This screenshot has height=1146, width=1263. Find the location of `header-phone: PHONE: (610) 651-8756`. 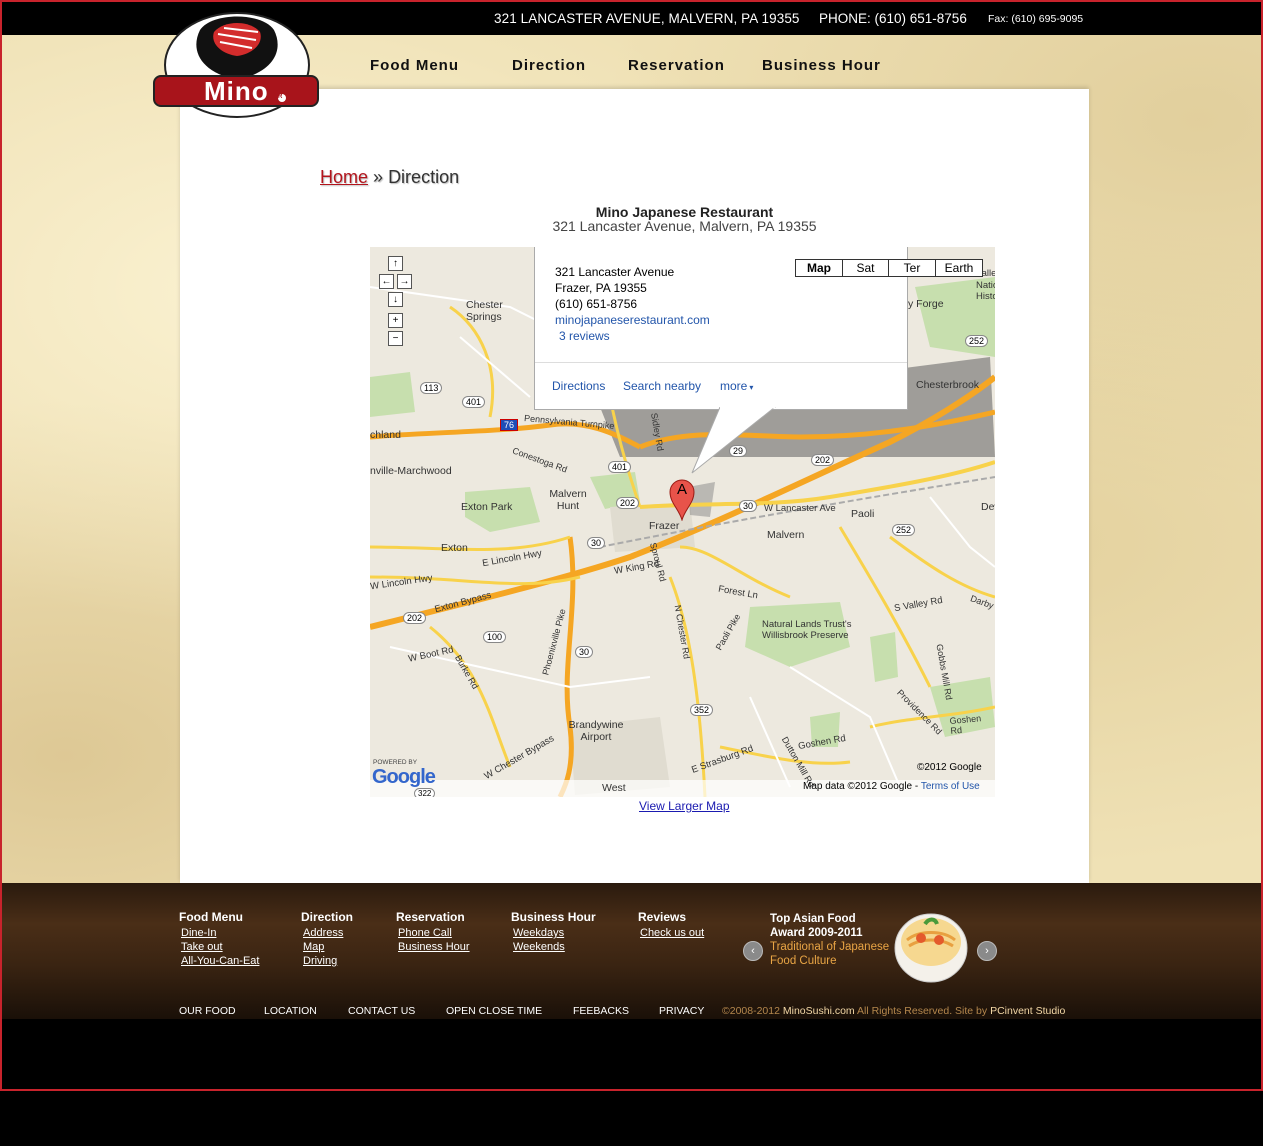

header-phone: PHONE: (610) 651-8756 is located at coordinates (893, 18).